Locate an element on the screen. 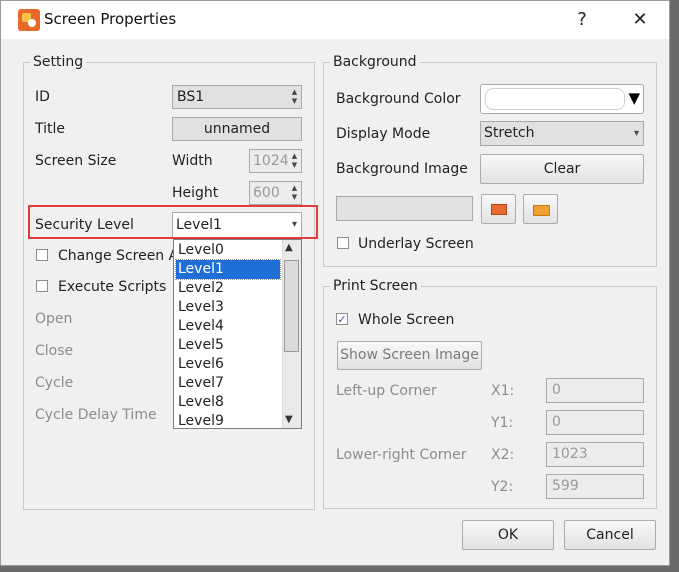 This screenshot has width=679, height=572. close-label: Close is located at coordinates (54, 351).